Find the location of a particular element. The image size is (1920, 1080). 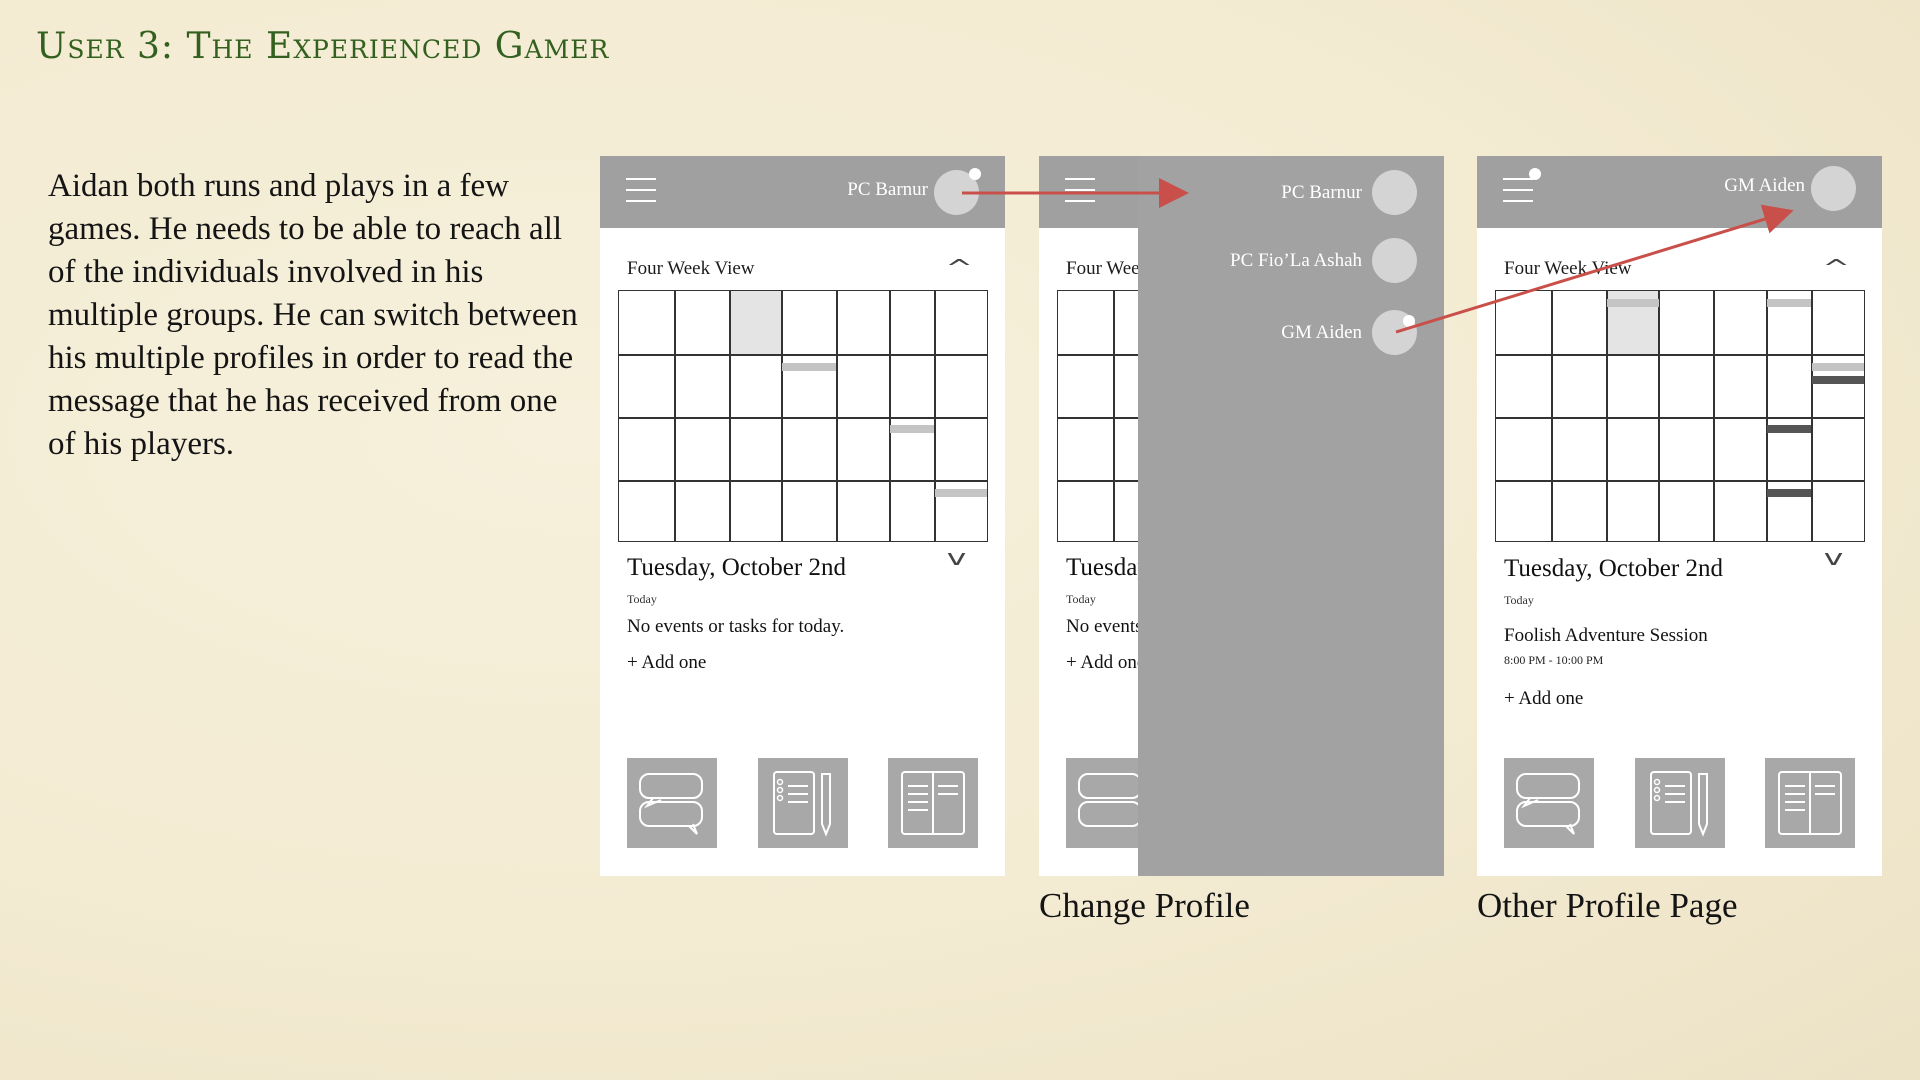

profile-option-label: PC Barnur is located at coordinates (1321, 192).